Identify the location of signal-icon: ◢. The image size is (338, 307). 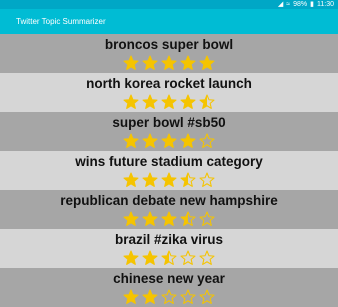
(280, 4).